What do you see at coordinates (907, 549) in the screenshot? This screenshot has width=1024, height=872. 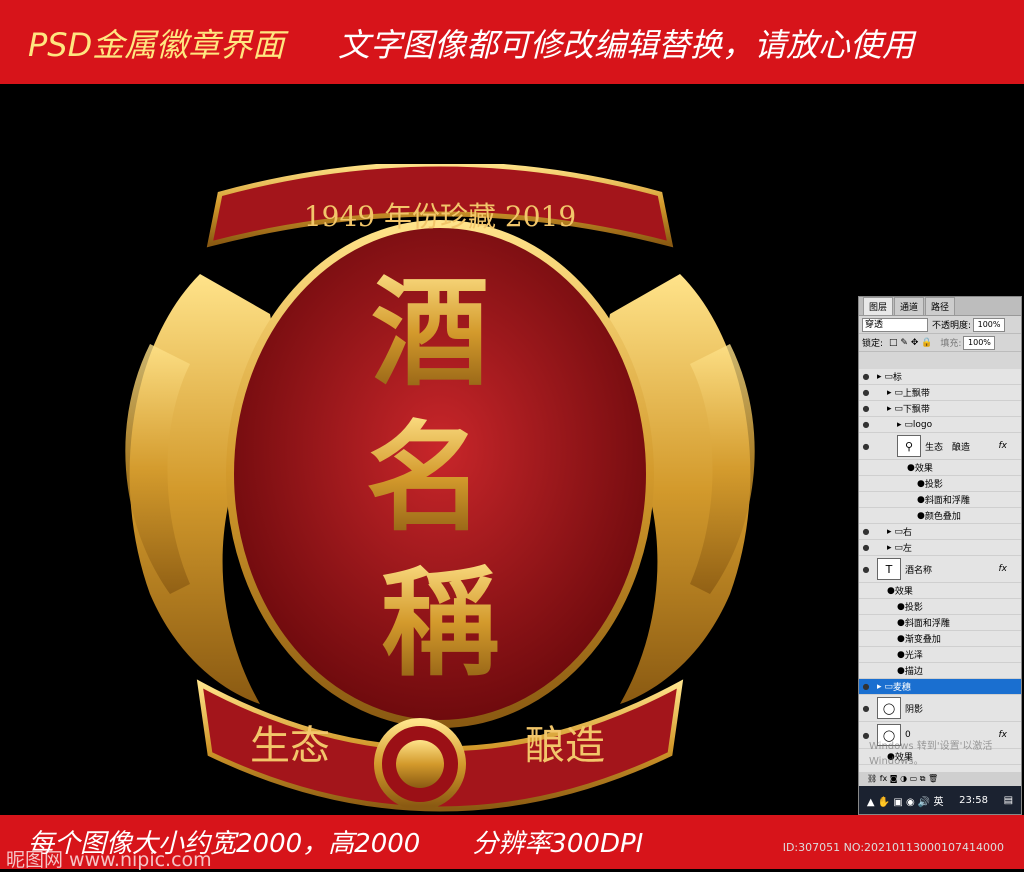 I see `layer-name: 左` at bounding box center [907, 549].